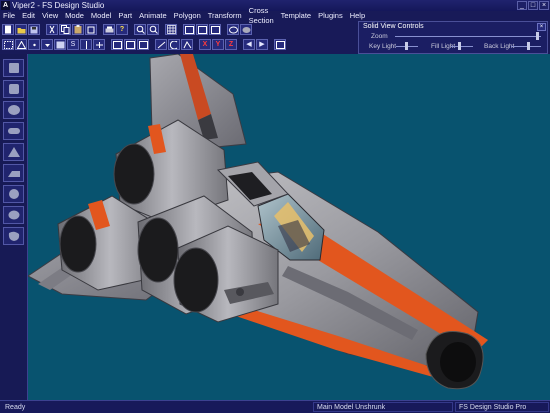 The height and width of the screenshot is (413, 550). What do you see at coordinates (171, 29) in the screenshot?
I see `grid-button` at bounding box center [171, 29].